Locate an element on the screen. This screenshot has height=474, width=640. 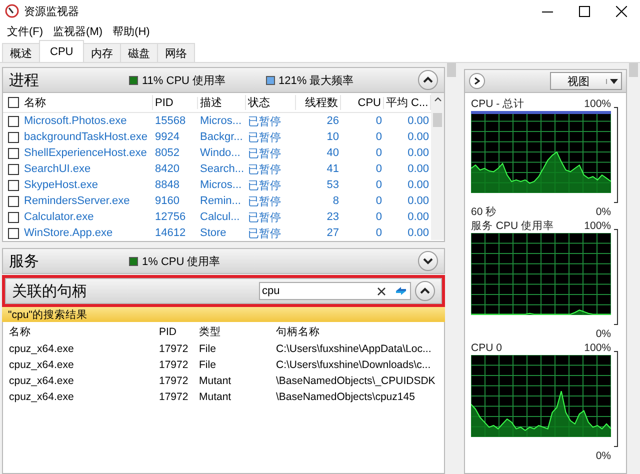
view-dropdown: 视图 is located at coordinates (586, 81).